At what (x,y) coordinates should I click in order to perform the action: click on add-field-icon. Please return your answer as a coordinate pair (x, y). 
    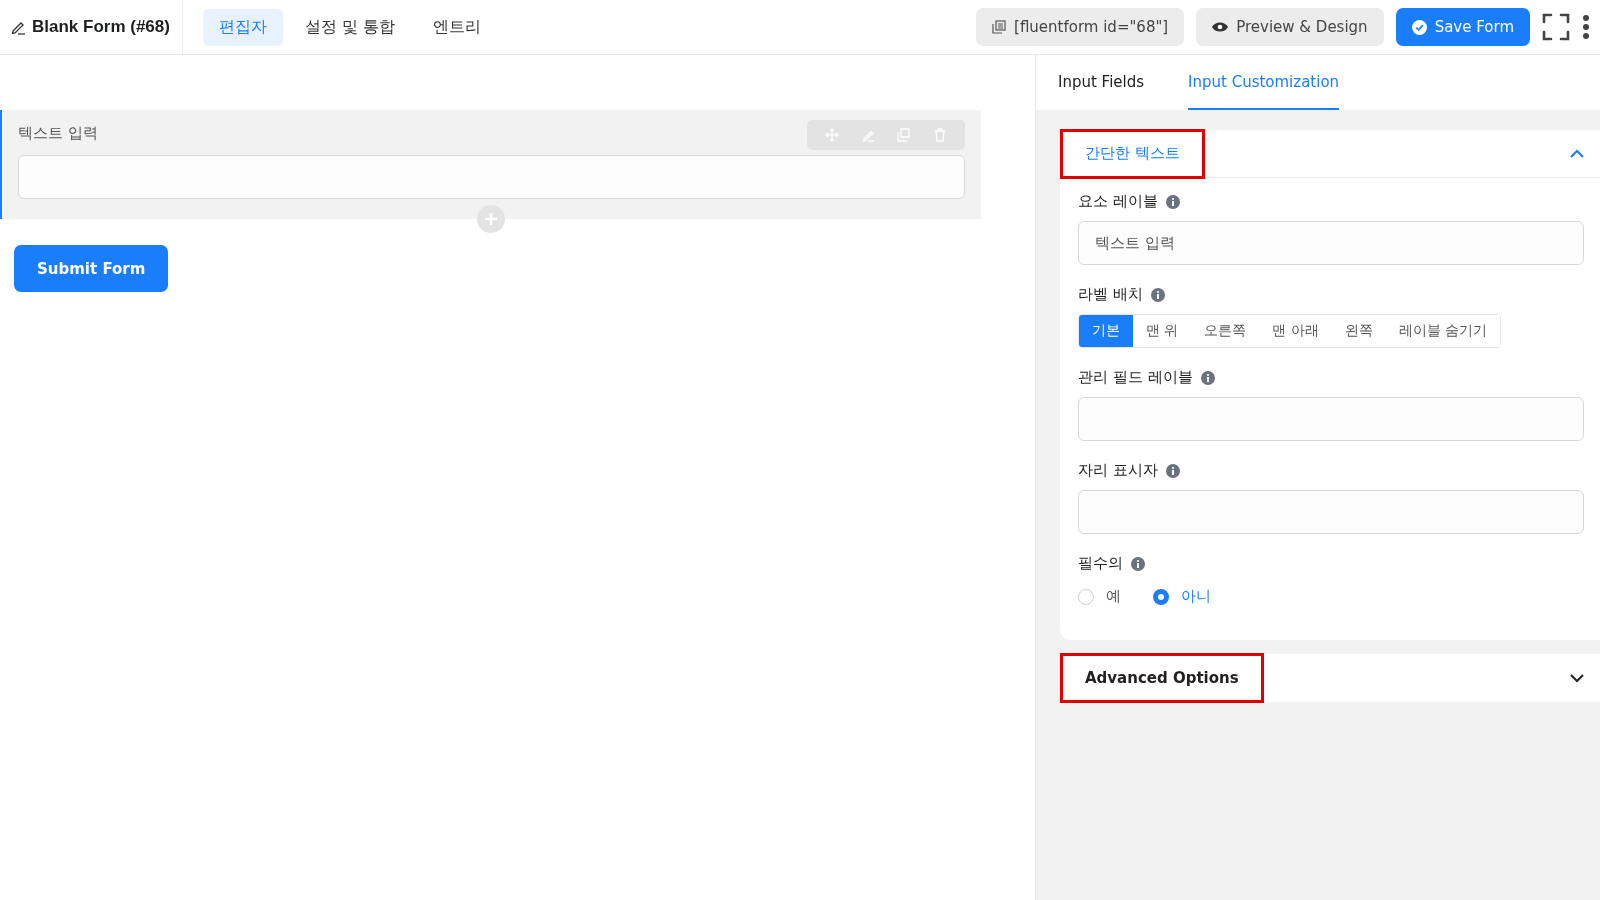
    Looking at the image, I should click on (491, 219).